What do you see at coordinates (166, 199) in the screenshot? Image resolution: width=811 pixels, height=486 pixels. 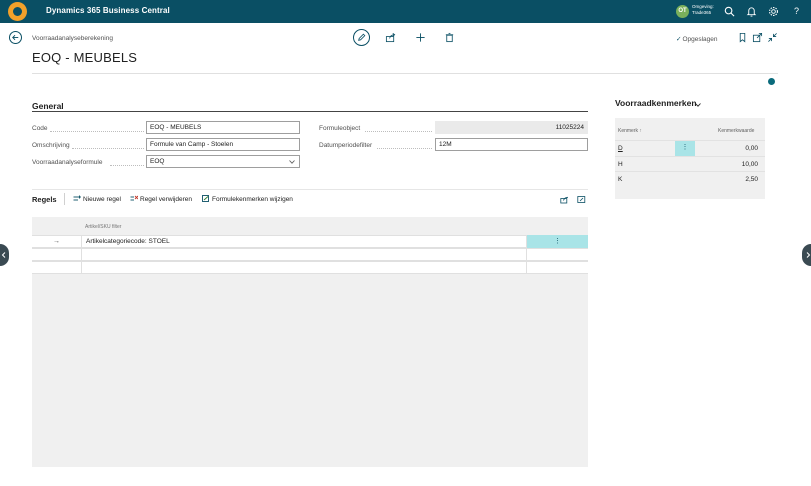 I see `delete-line-label: Regel verwijderen` at bounding box center [166, 199].